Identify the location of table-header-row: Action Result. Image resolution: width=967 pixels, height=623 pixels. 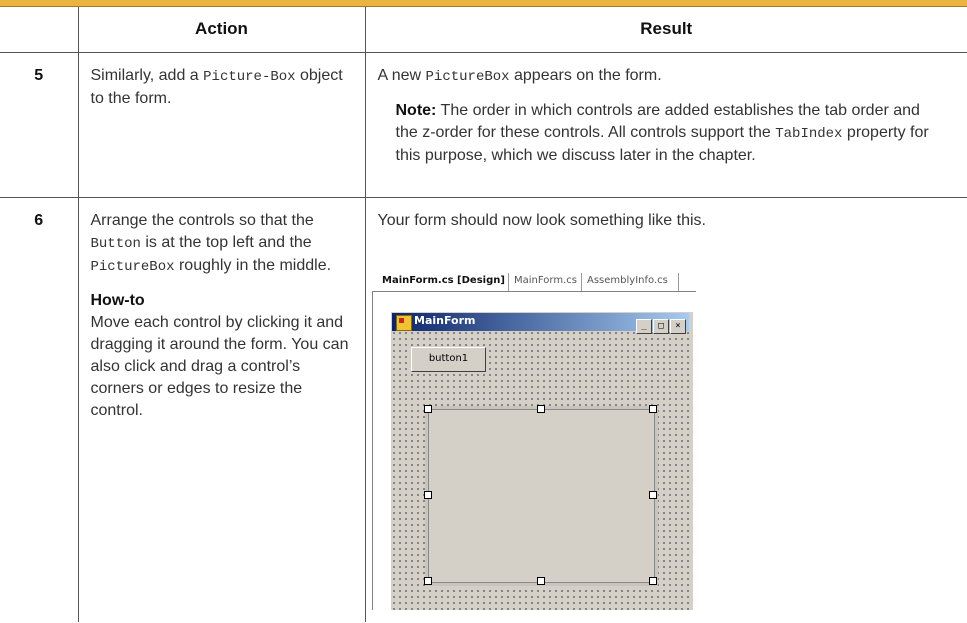
(483, 29).